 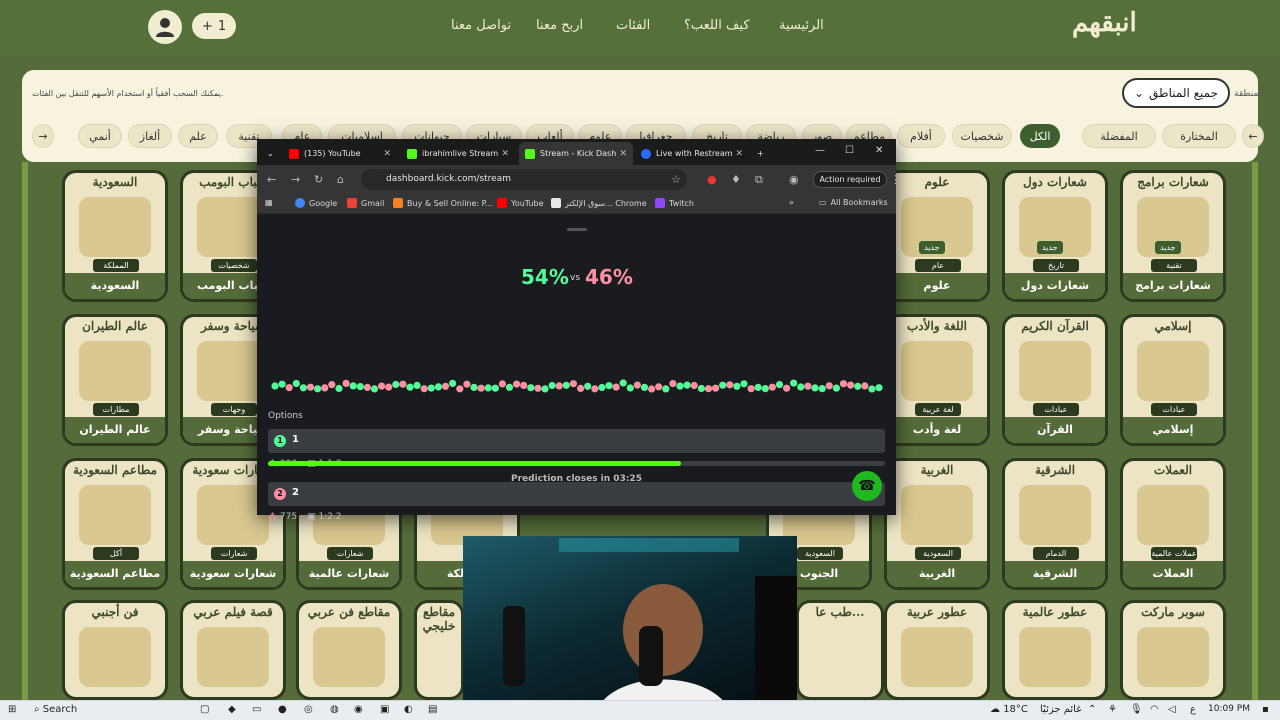 What do you see at coordinates (759, 180) in the screenshot?
I see `extensions-puzzle-icon: ⧉` at bounding box center [759, 180].